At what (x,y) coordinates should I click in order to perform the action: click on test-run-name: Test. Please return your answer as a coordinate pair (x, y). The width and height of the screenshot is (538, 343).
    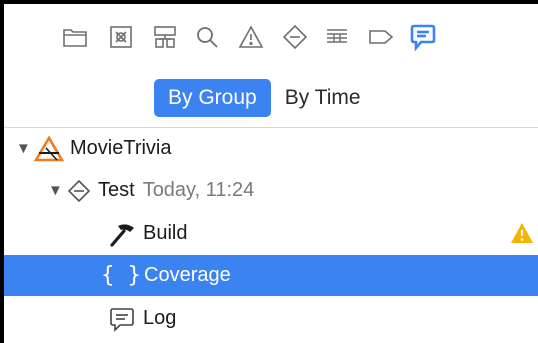
    Looking at the image, I should click on (116, 190).